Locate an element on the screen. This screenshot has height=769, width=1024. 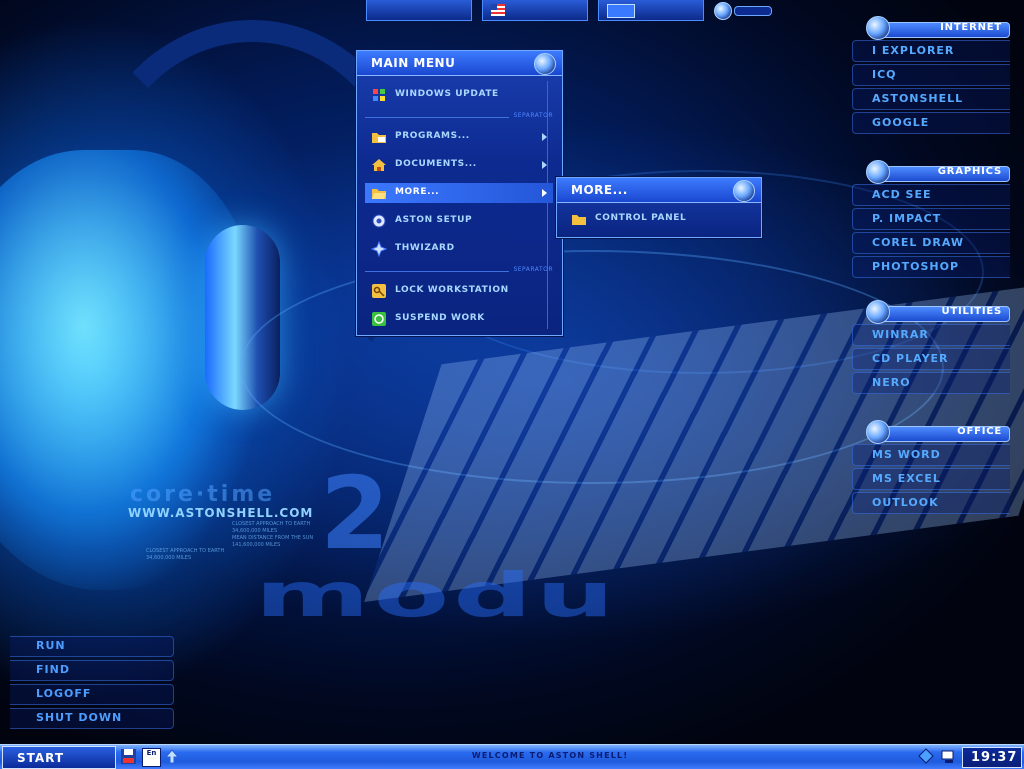
launcher-icq: ICQ is located at coordinates (931, 74).